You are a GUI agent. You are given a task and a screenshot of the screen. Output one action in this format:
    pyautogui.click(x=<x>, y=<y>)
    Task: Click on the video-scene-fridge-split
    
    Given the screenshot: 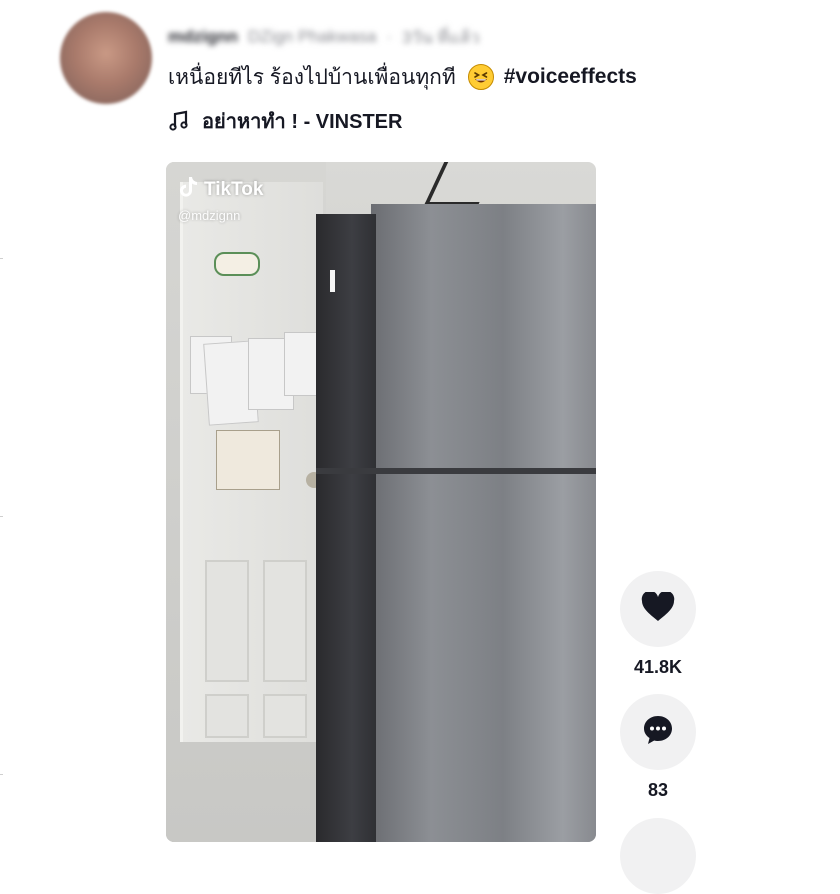 What is the action you would take?
    pyautogui.click(x=456, y=471)
    